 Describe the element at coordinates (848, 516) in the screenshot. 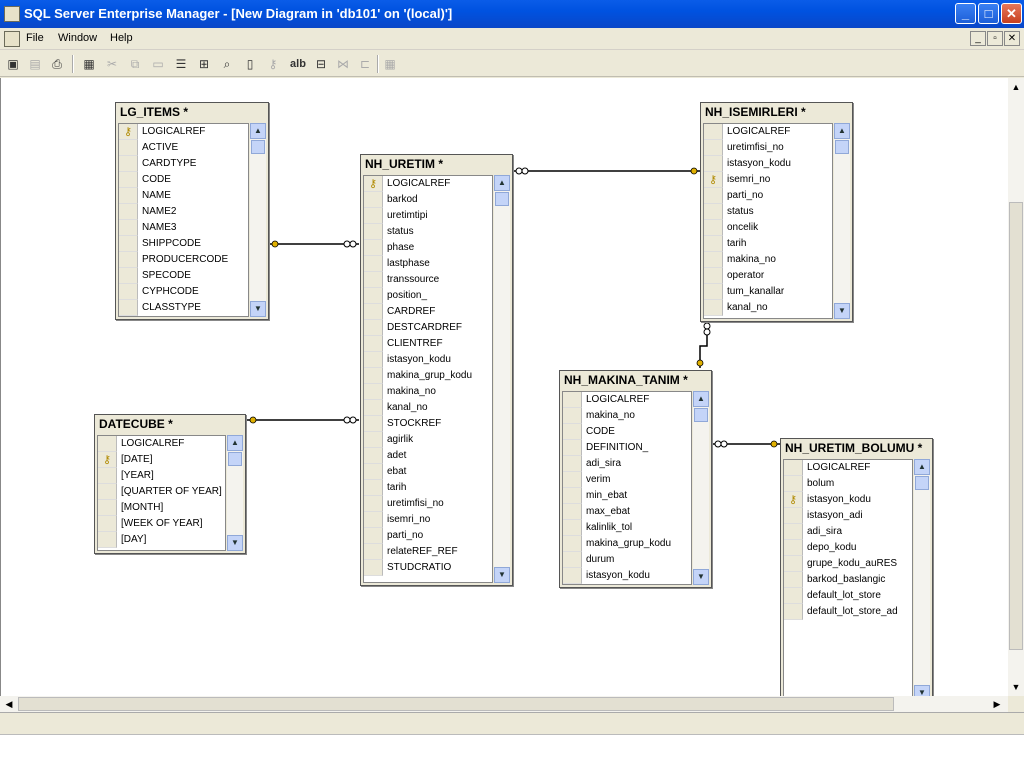

I see `column-row: istasyon_adi` at that location.